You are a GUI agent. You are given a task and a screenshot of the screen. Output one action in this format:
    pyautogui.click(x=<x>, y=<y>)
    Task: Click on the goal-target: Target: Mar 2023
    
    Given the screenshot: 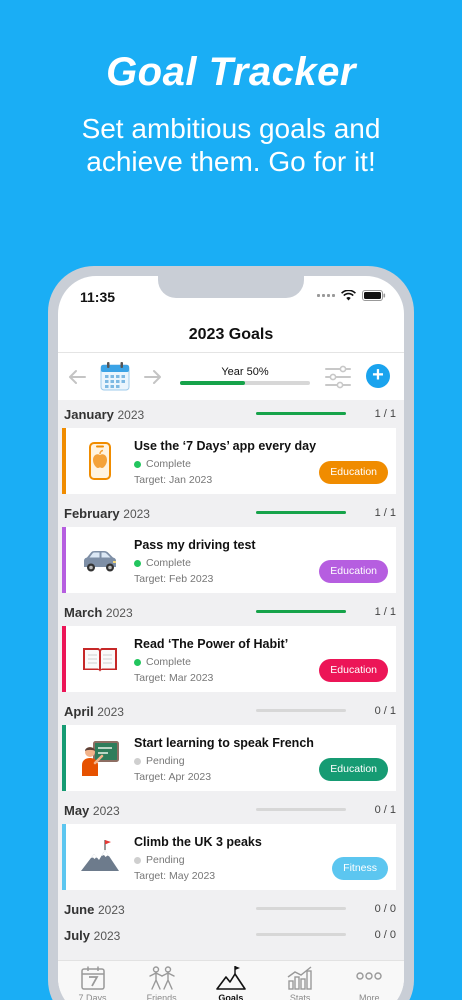 What is the action you would take?
    pyautogui.click(x=174, y=678)
    